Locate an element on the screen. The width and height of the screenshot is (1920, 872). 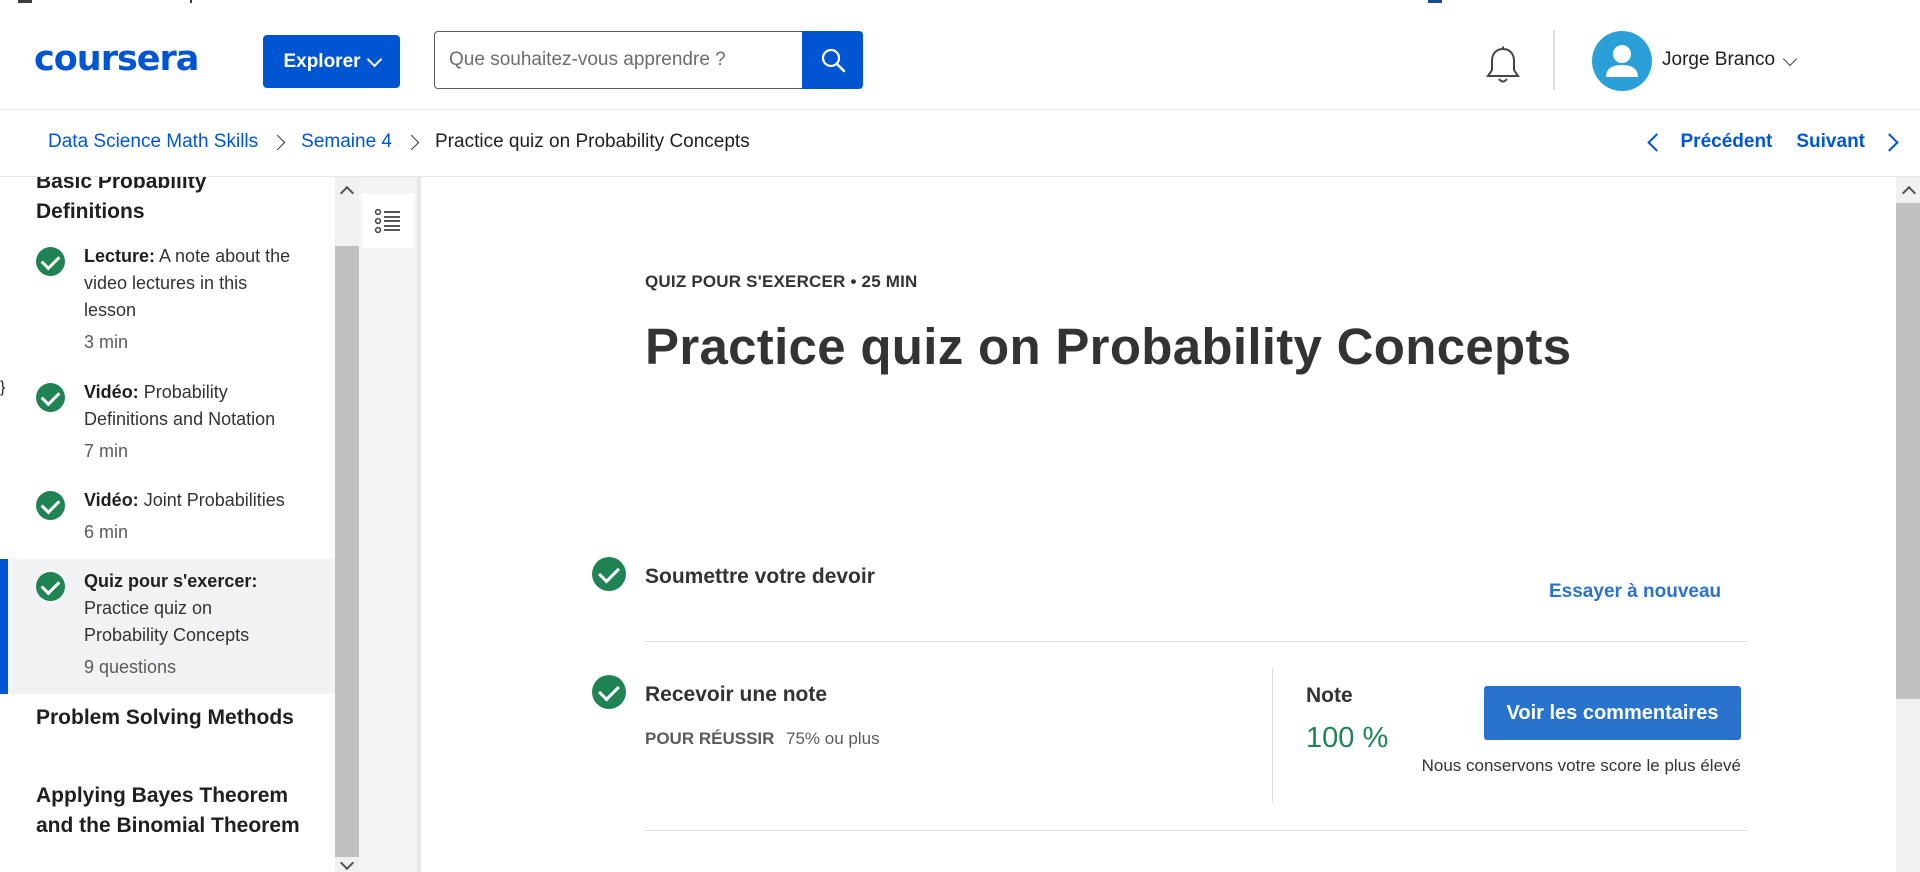
user-icon is located at coordinates (1622, 61).